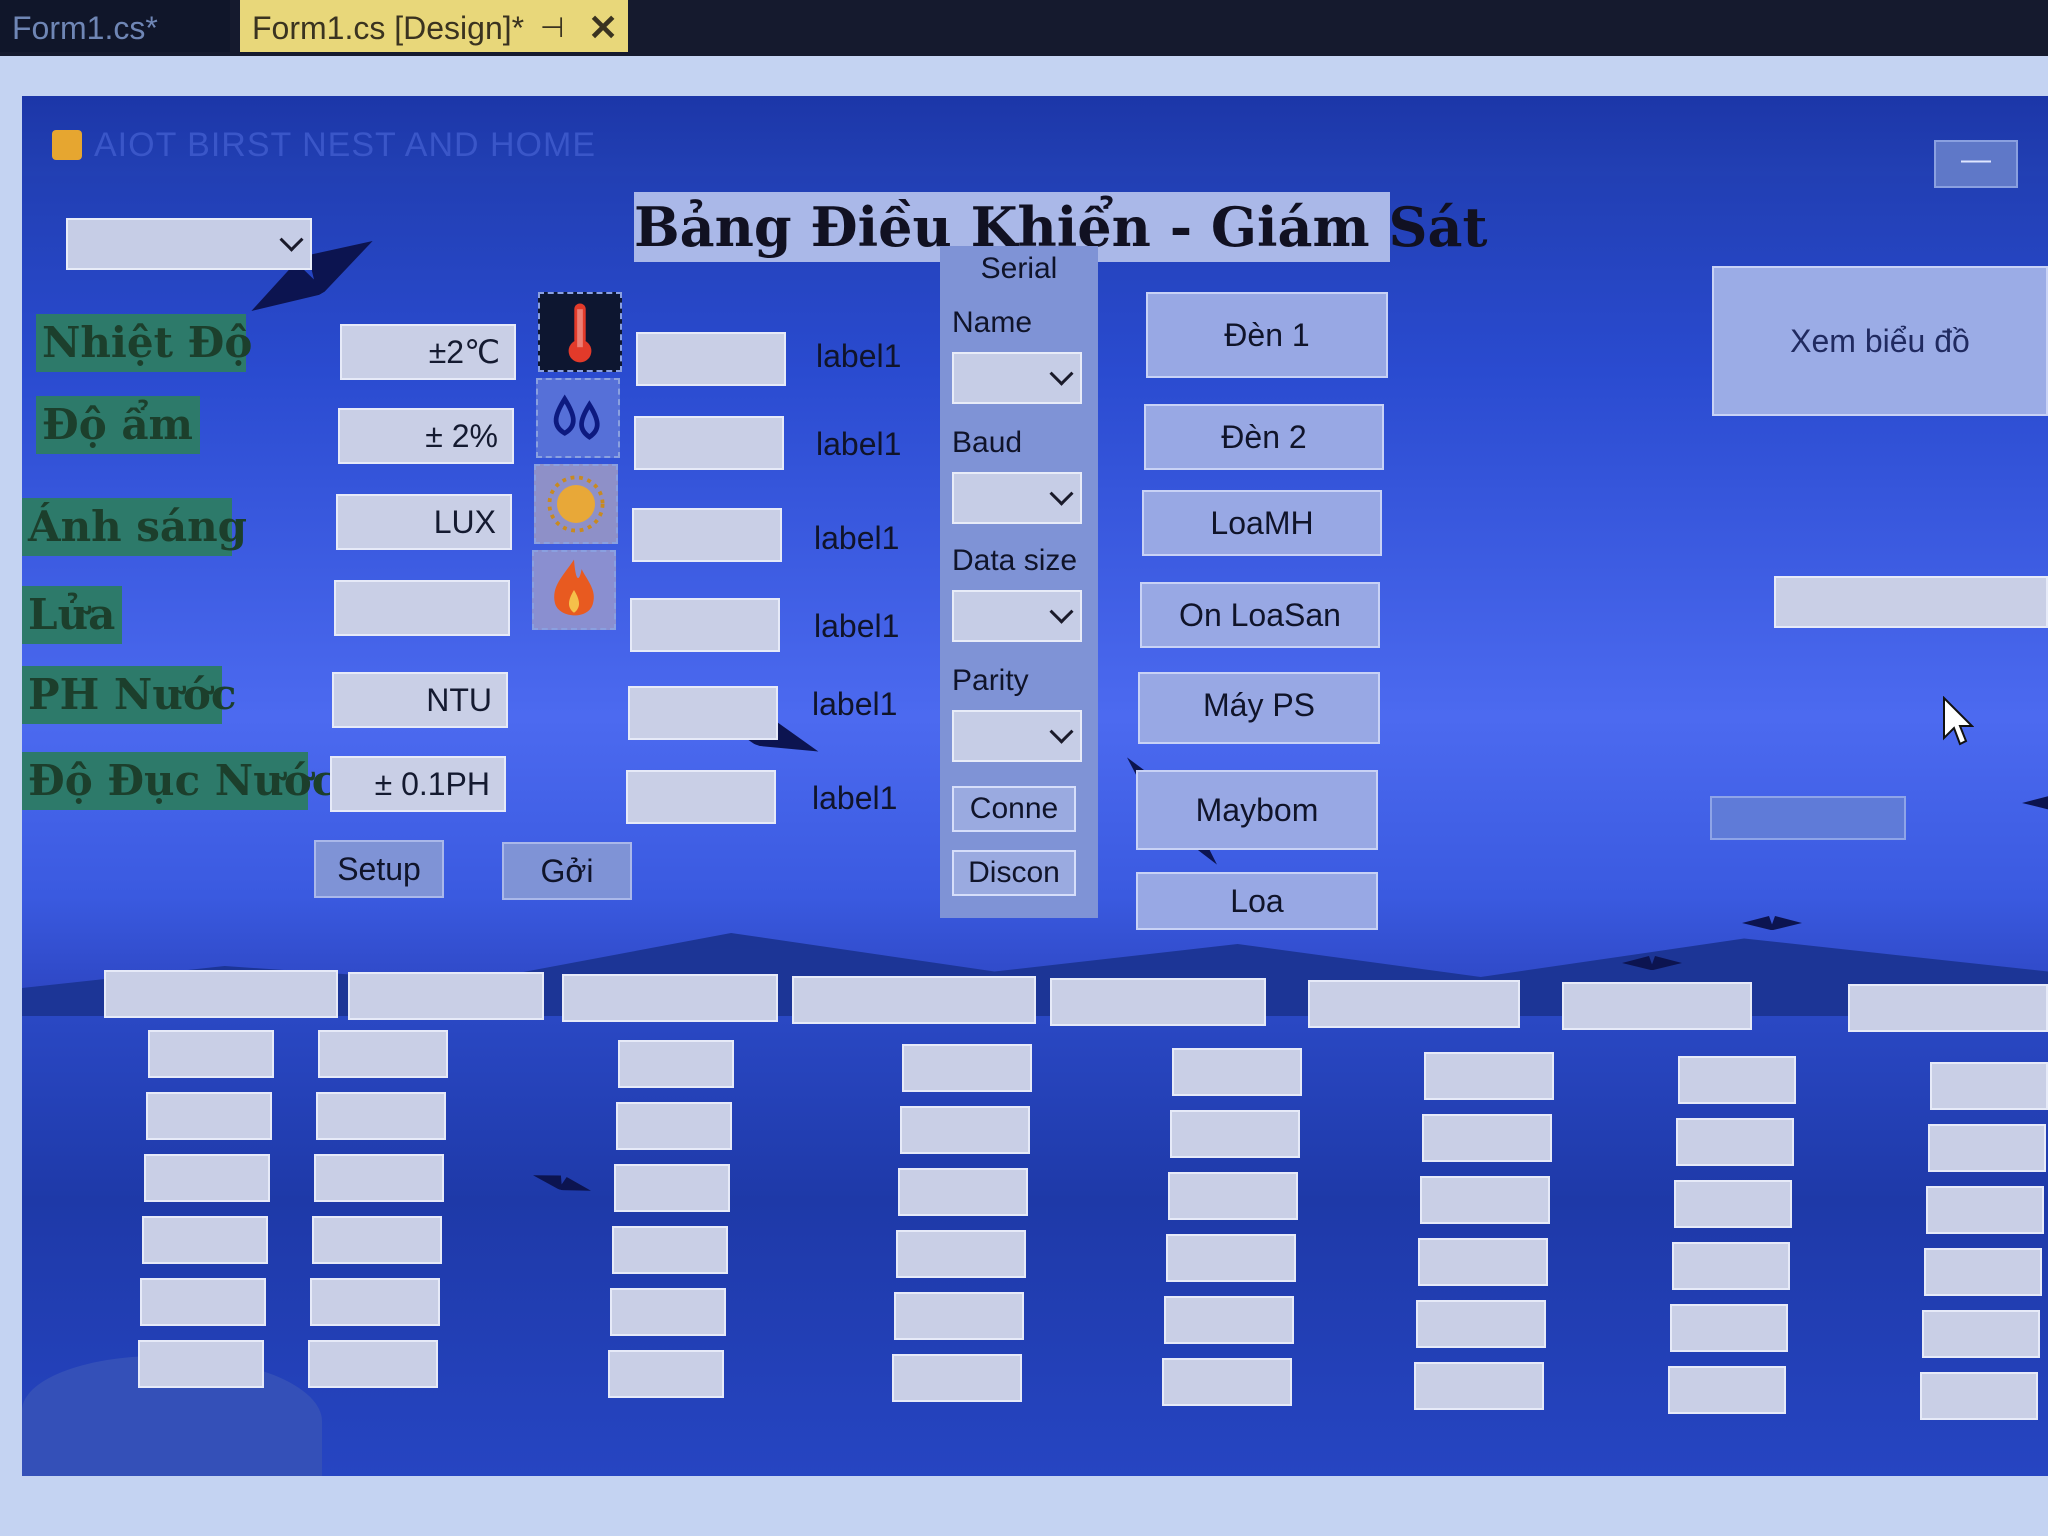 The image size is (2048, 1536). I want to click on value-ph, so click(703, 713).